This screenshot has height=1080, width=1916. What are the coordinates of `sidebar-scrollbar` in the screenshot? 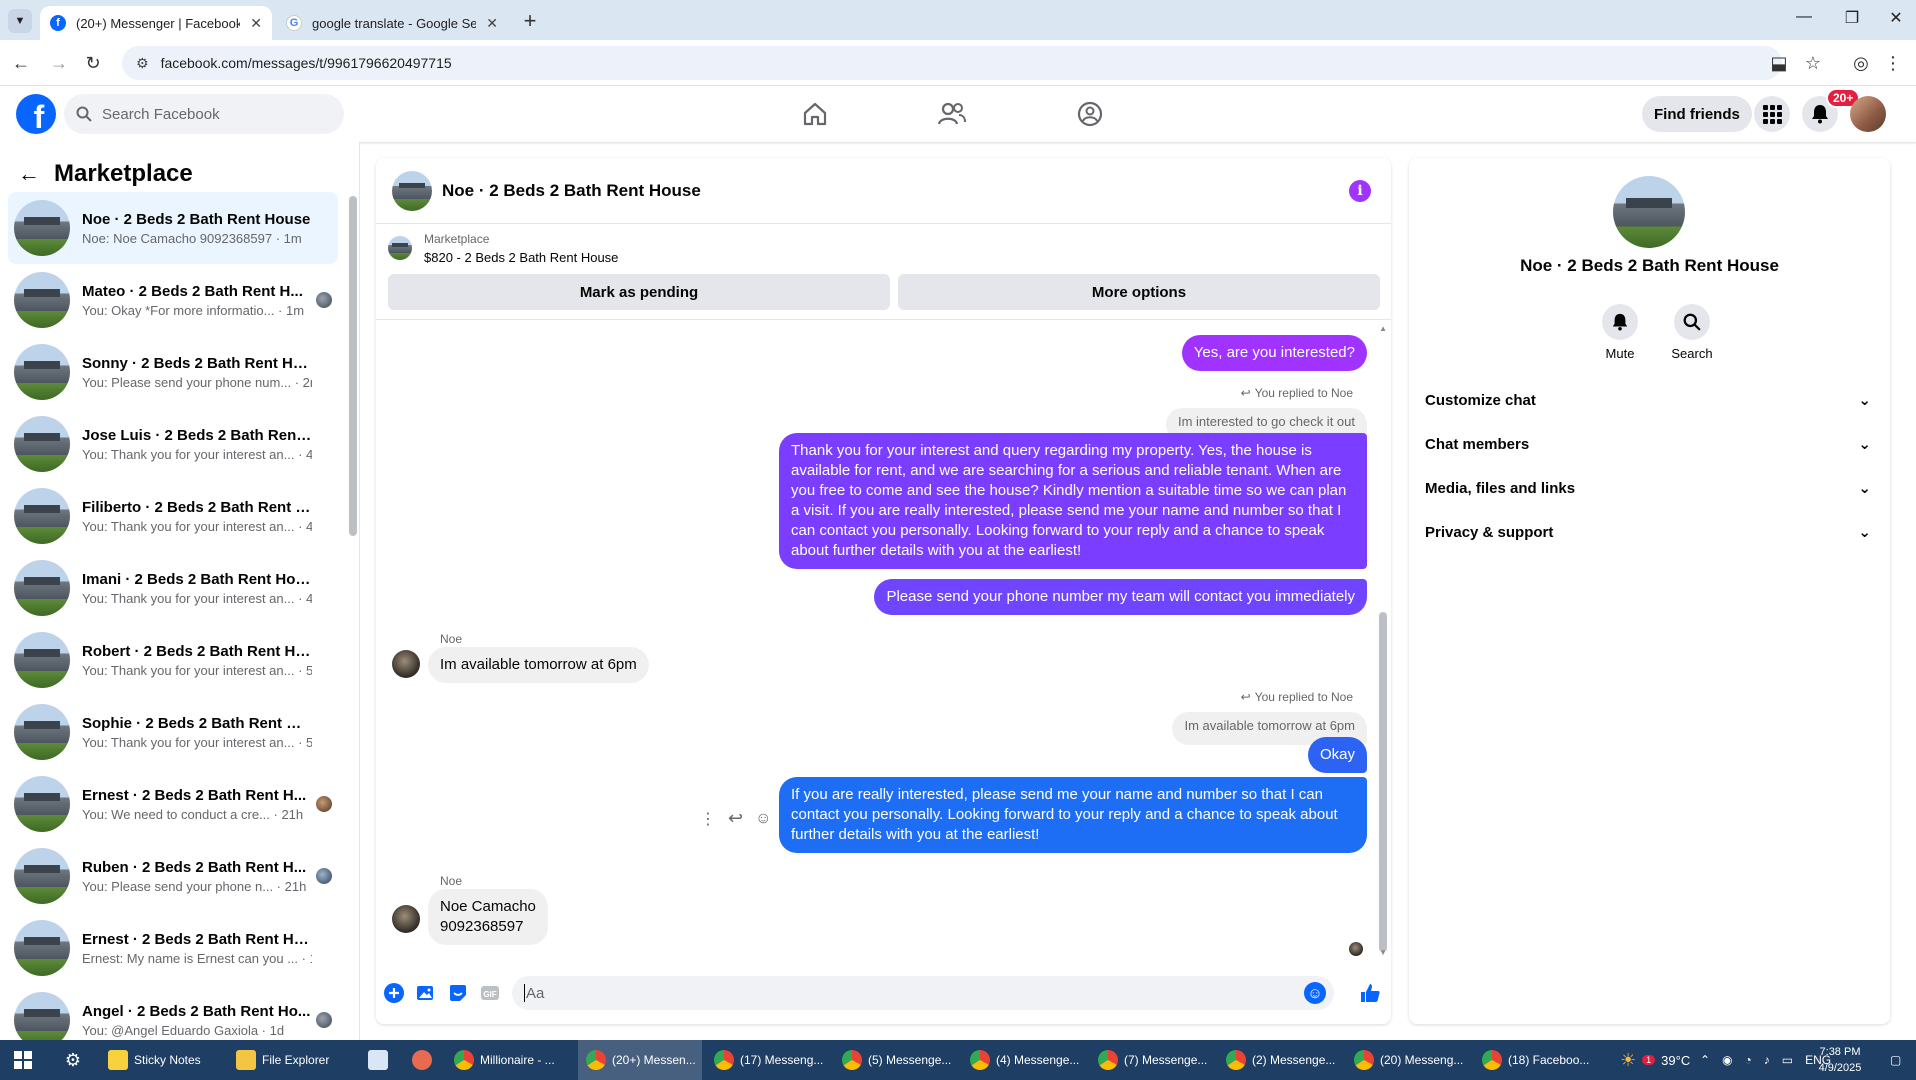 It's located at (353, 366).